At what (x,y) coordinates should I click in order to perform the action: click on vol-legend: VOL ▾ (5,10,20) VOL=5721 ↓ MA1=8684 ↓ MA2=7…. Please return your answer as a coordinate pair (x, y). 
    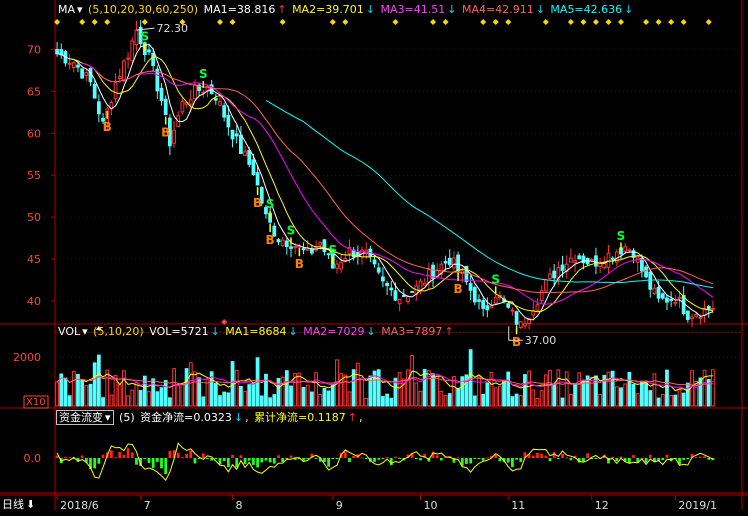
    Looking at the image, I should click on (257, 332).